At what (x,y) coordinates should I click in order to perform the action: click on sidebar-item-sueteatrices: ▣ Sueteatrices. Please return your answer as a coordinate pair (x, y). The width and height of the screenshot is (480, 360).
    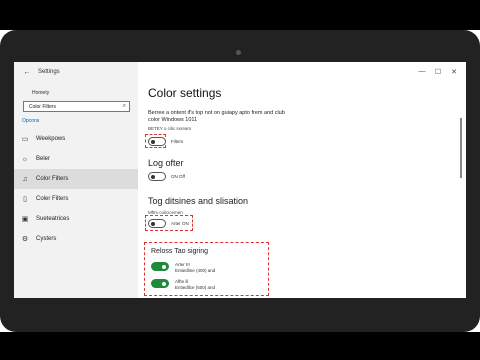
    Looking at the image, I should click on (76, 219).